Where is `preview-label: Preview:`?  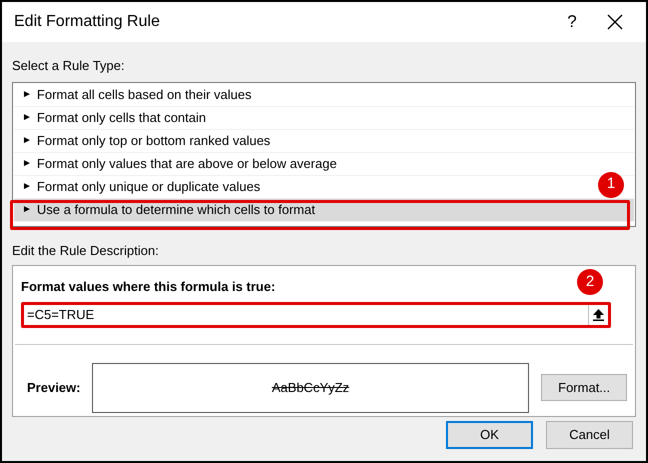
preview-label: Preview: is located at coordinates (54, 387).